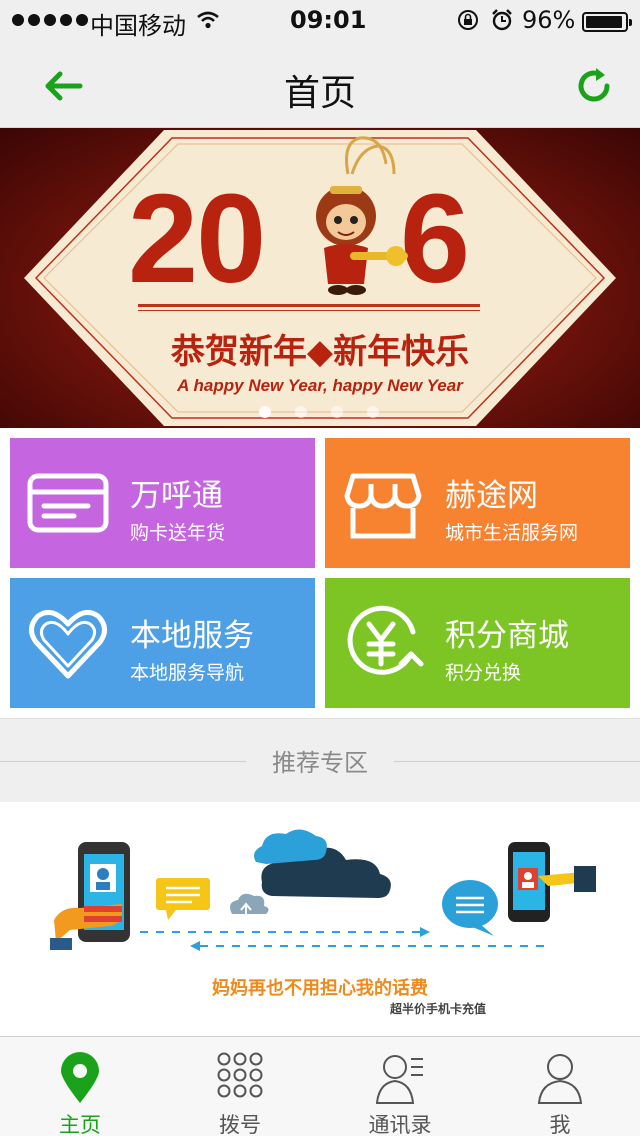 Image resolution: width=640 pixels, height=1136 pixels. I want to click on battery-percent: 96%, so click(549, 20).